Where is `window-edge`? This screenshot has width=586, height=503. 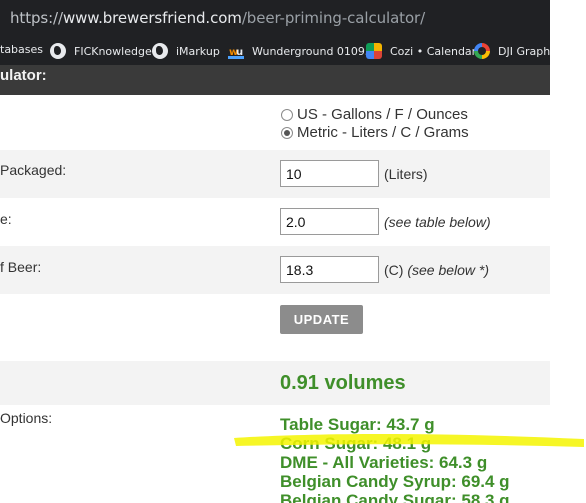 window-edge is located at coordinates (568, 34).